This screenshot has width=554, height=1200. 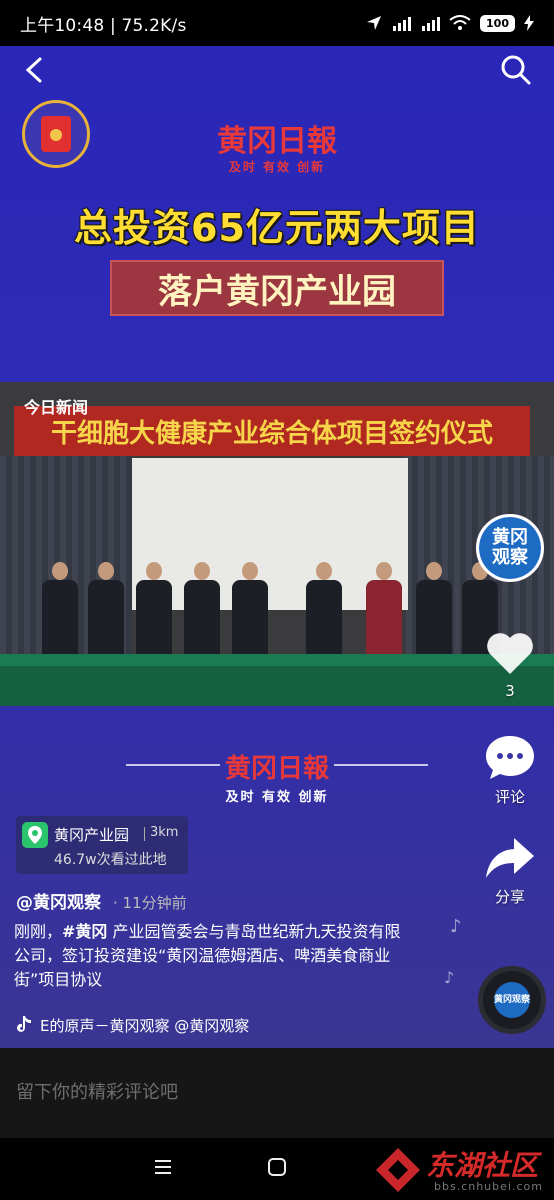 What do you see at coordinates (510, 691) in the screenshot?
I see `like-count: 3` at bounding box center [510, 691].